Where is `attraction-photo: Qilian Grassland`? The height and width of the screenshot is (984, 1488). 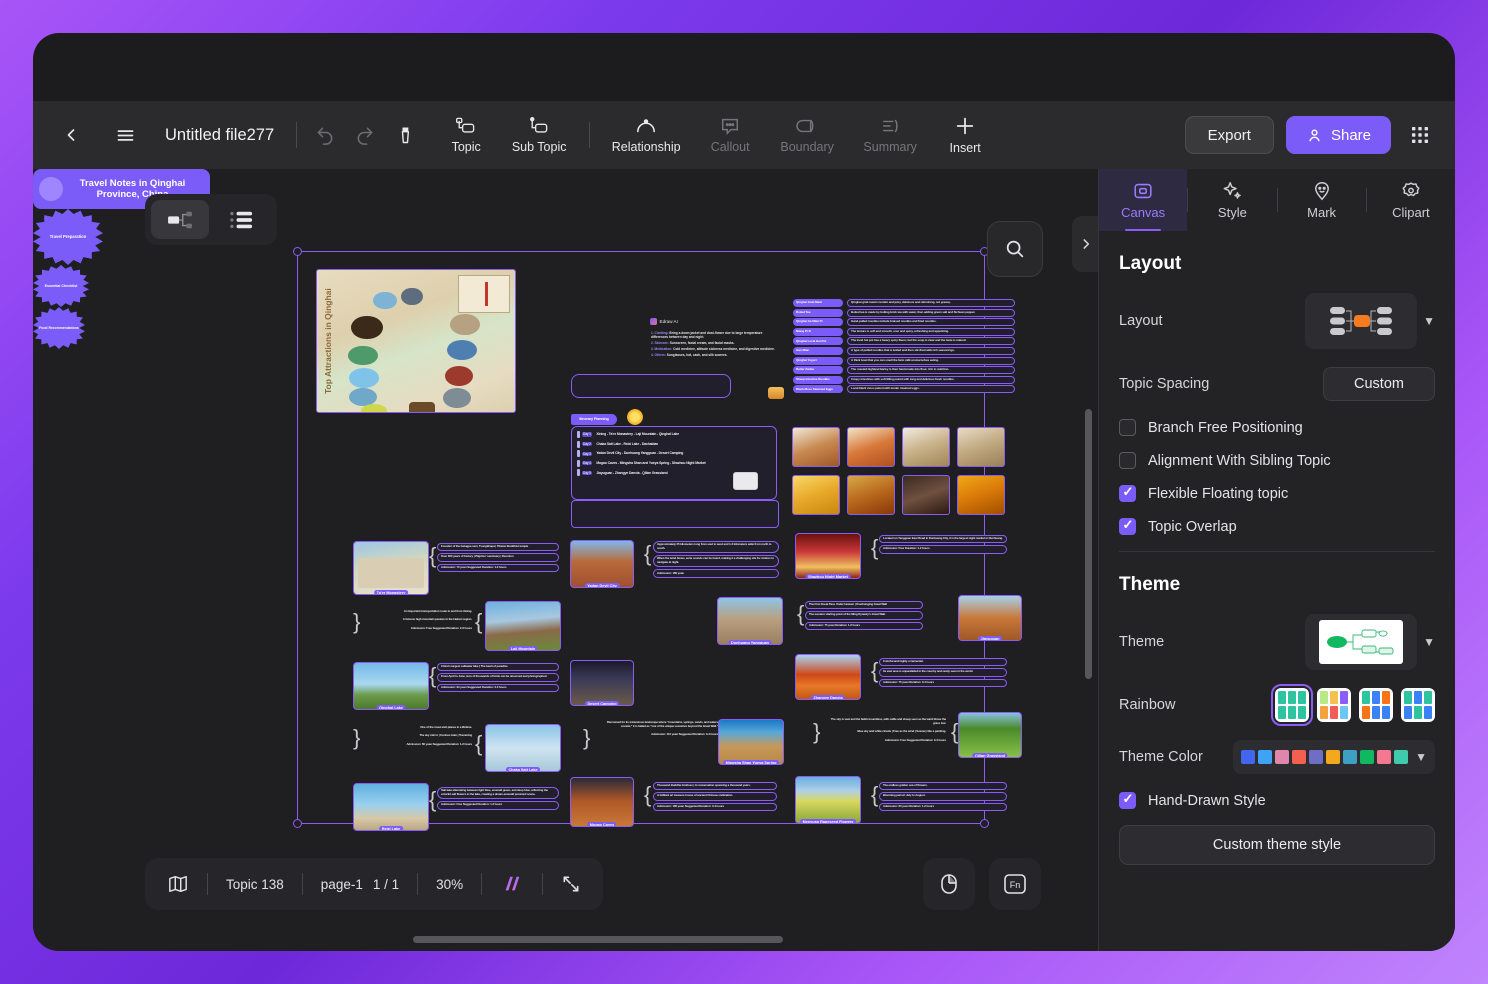
attraction-photo: Qilian Grassland is located at coordinates (990, 735).